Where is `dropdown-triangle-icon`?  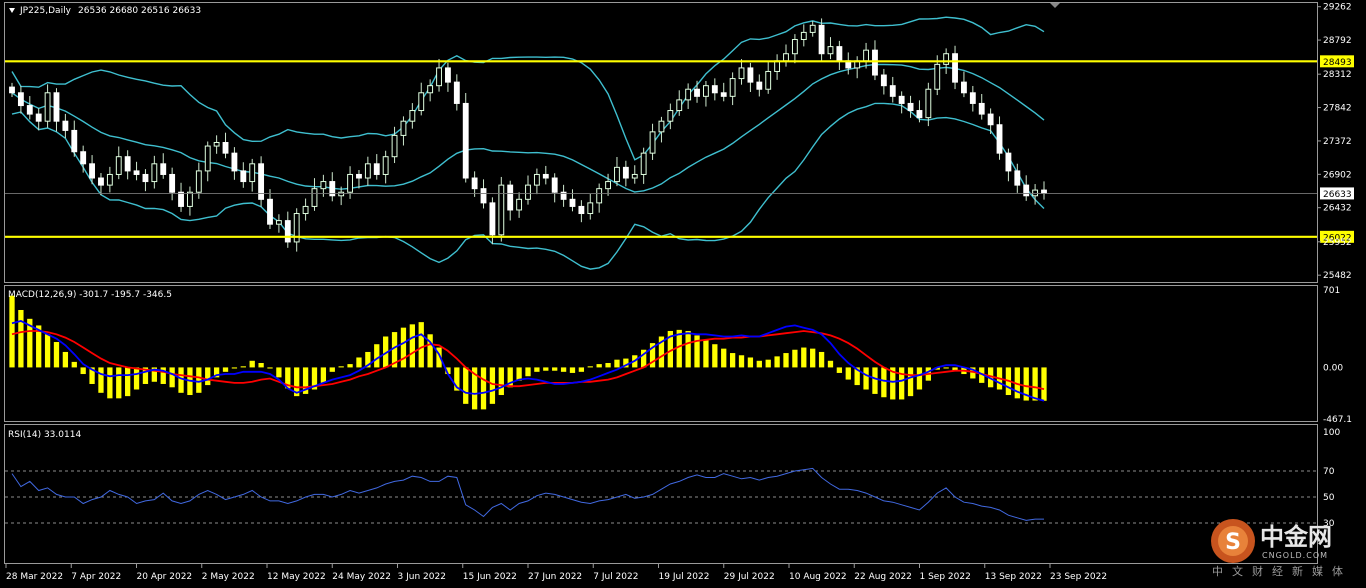 dropdown-triangle-icon is located at coordinates (12, 10).